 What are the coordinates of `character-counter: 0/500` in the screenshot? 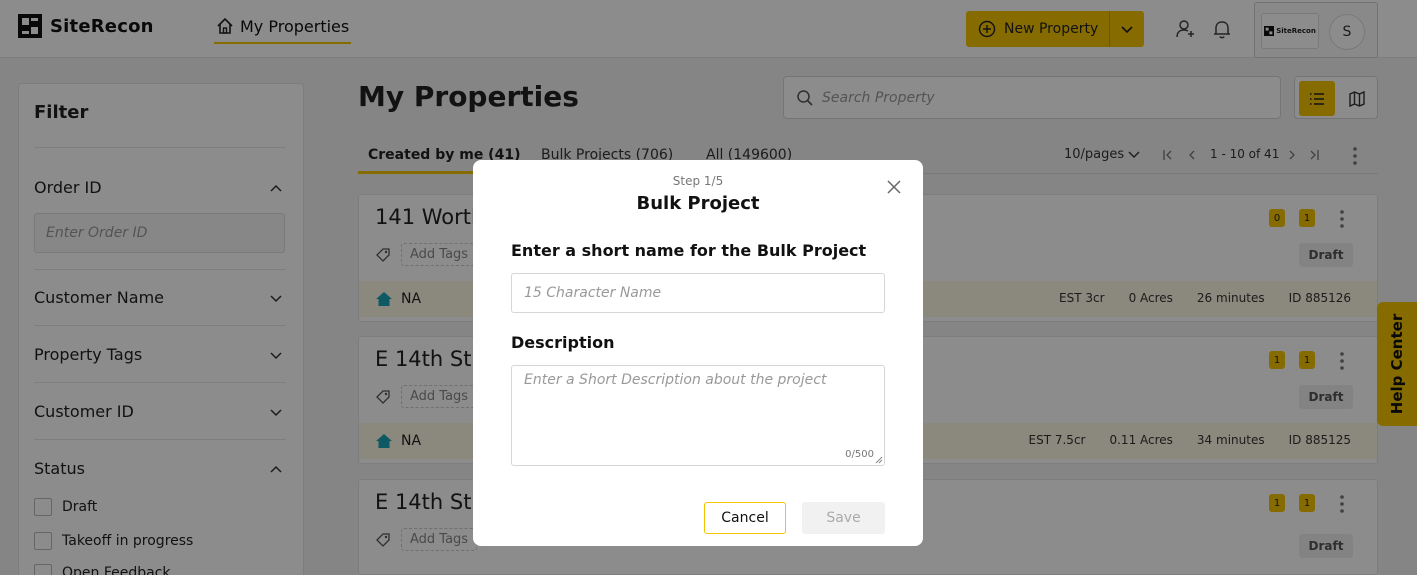 It's located at (859, 454).